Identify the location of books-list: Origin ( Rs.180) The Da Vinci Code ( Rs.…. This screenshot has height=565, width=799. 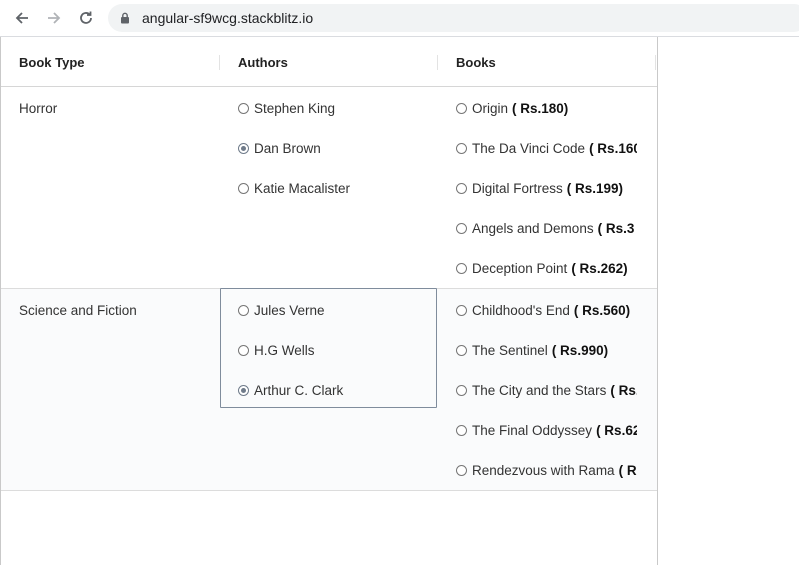
(546, 187).